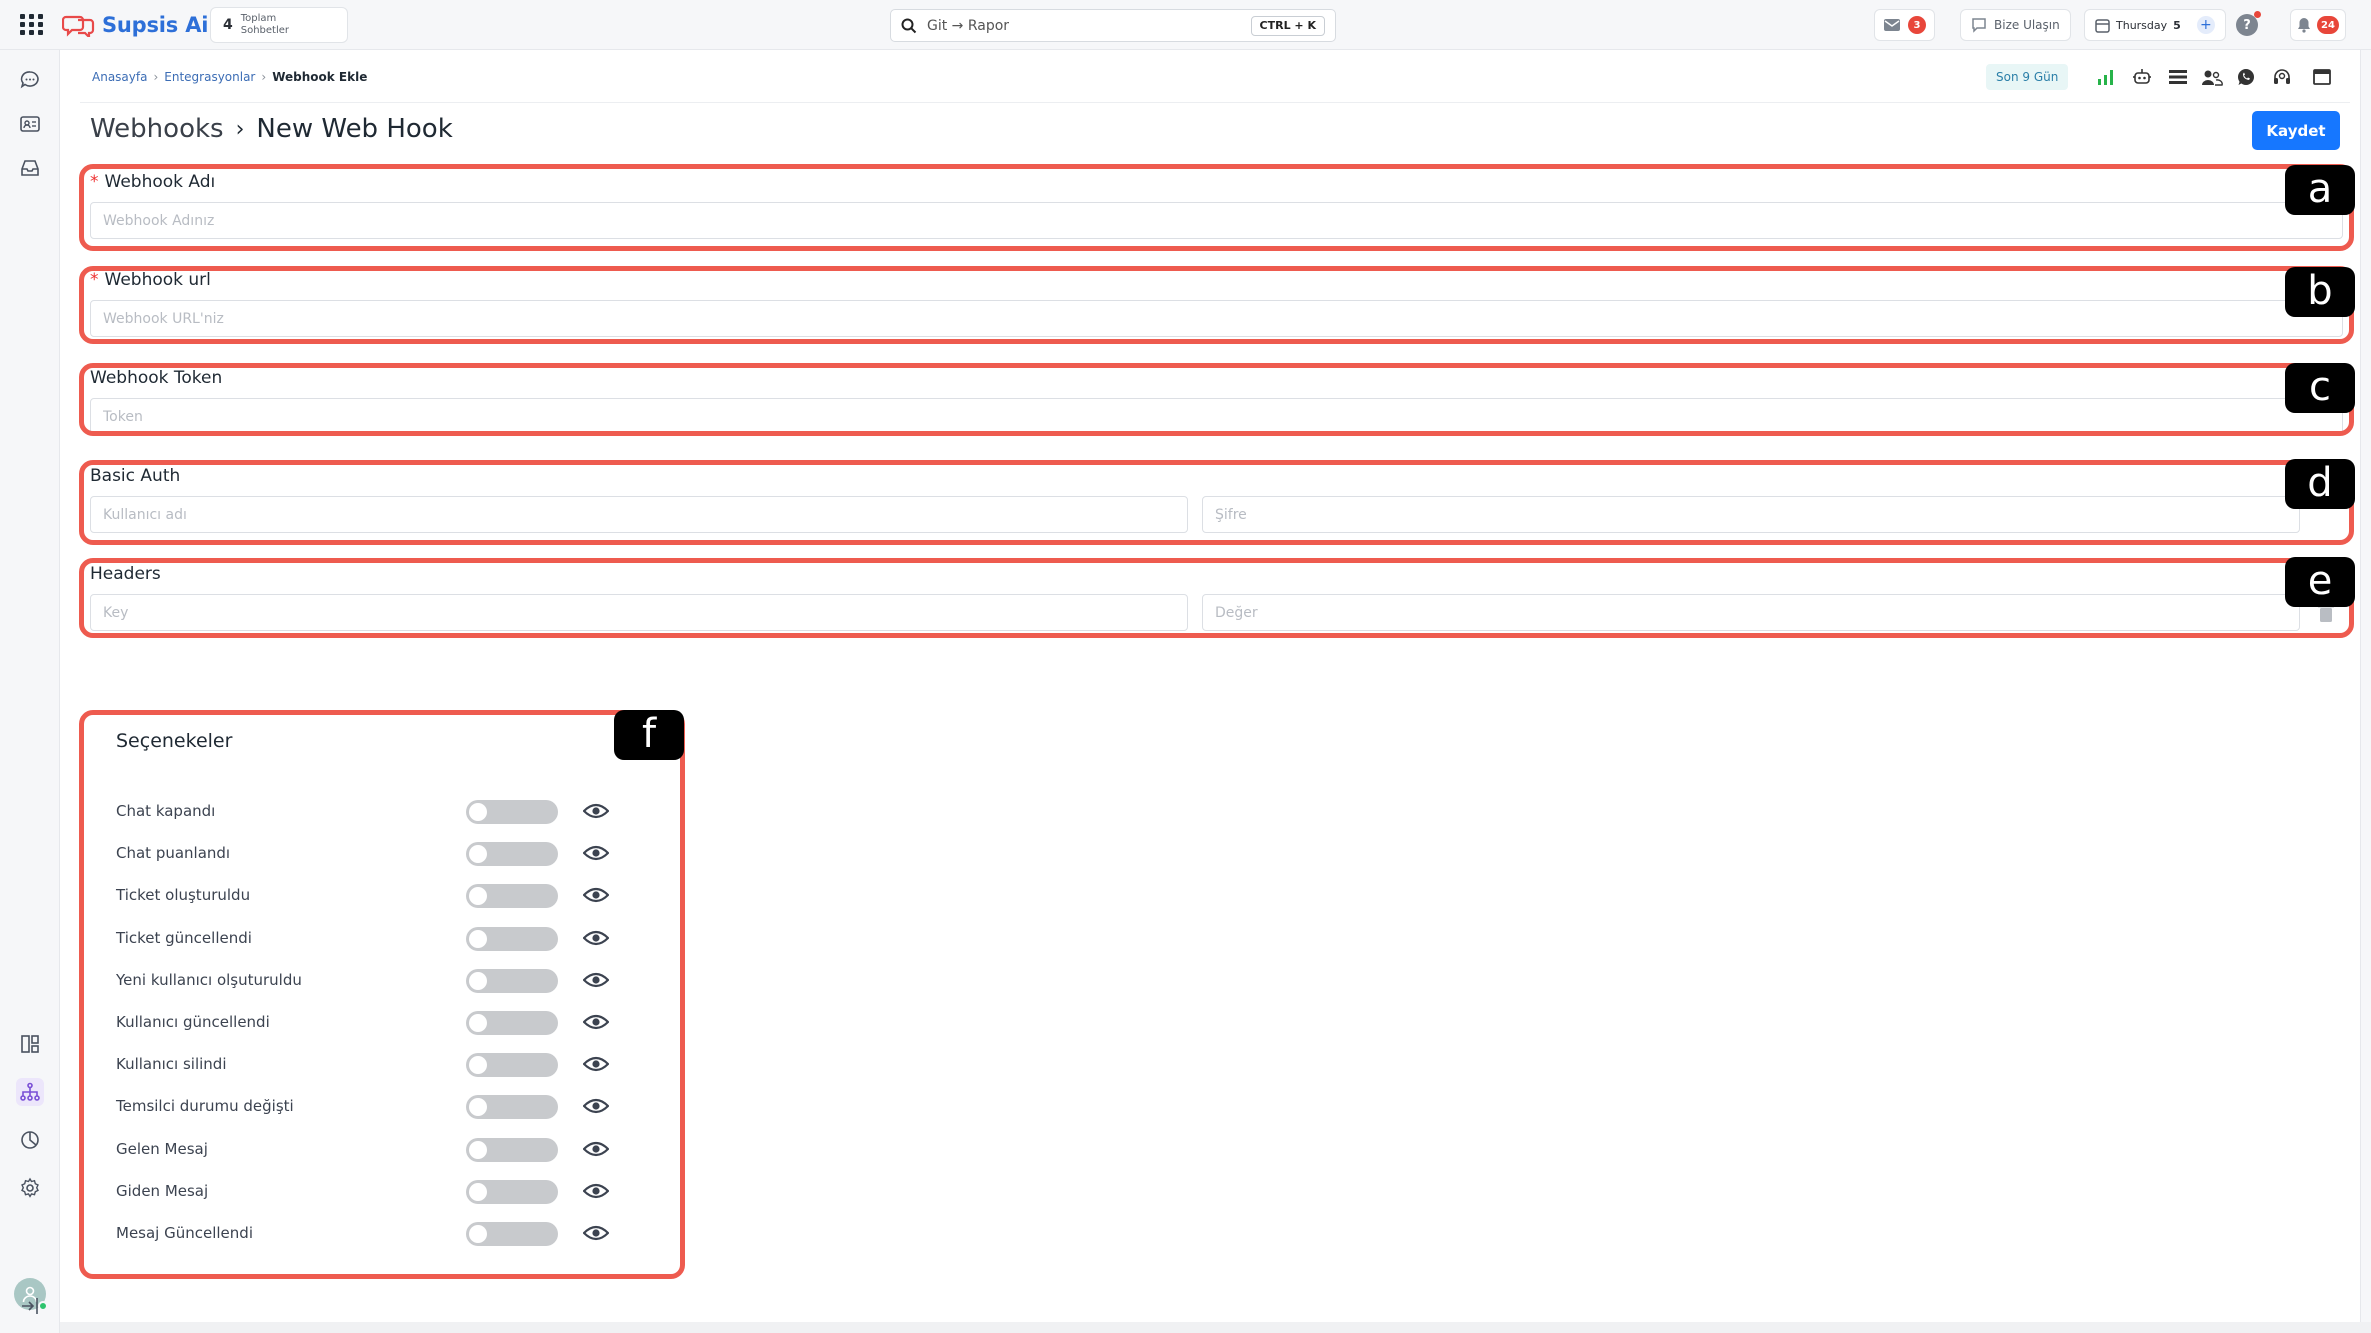  Describe the element at coordinates (1287, 26) in the screenshot. I see `search-shortcut-badge: CTRL + K` at that location.